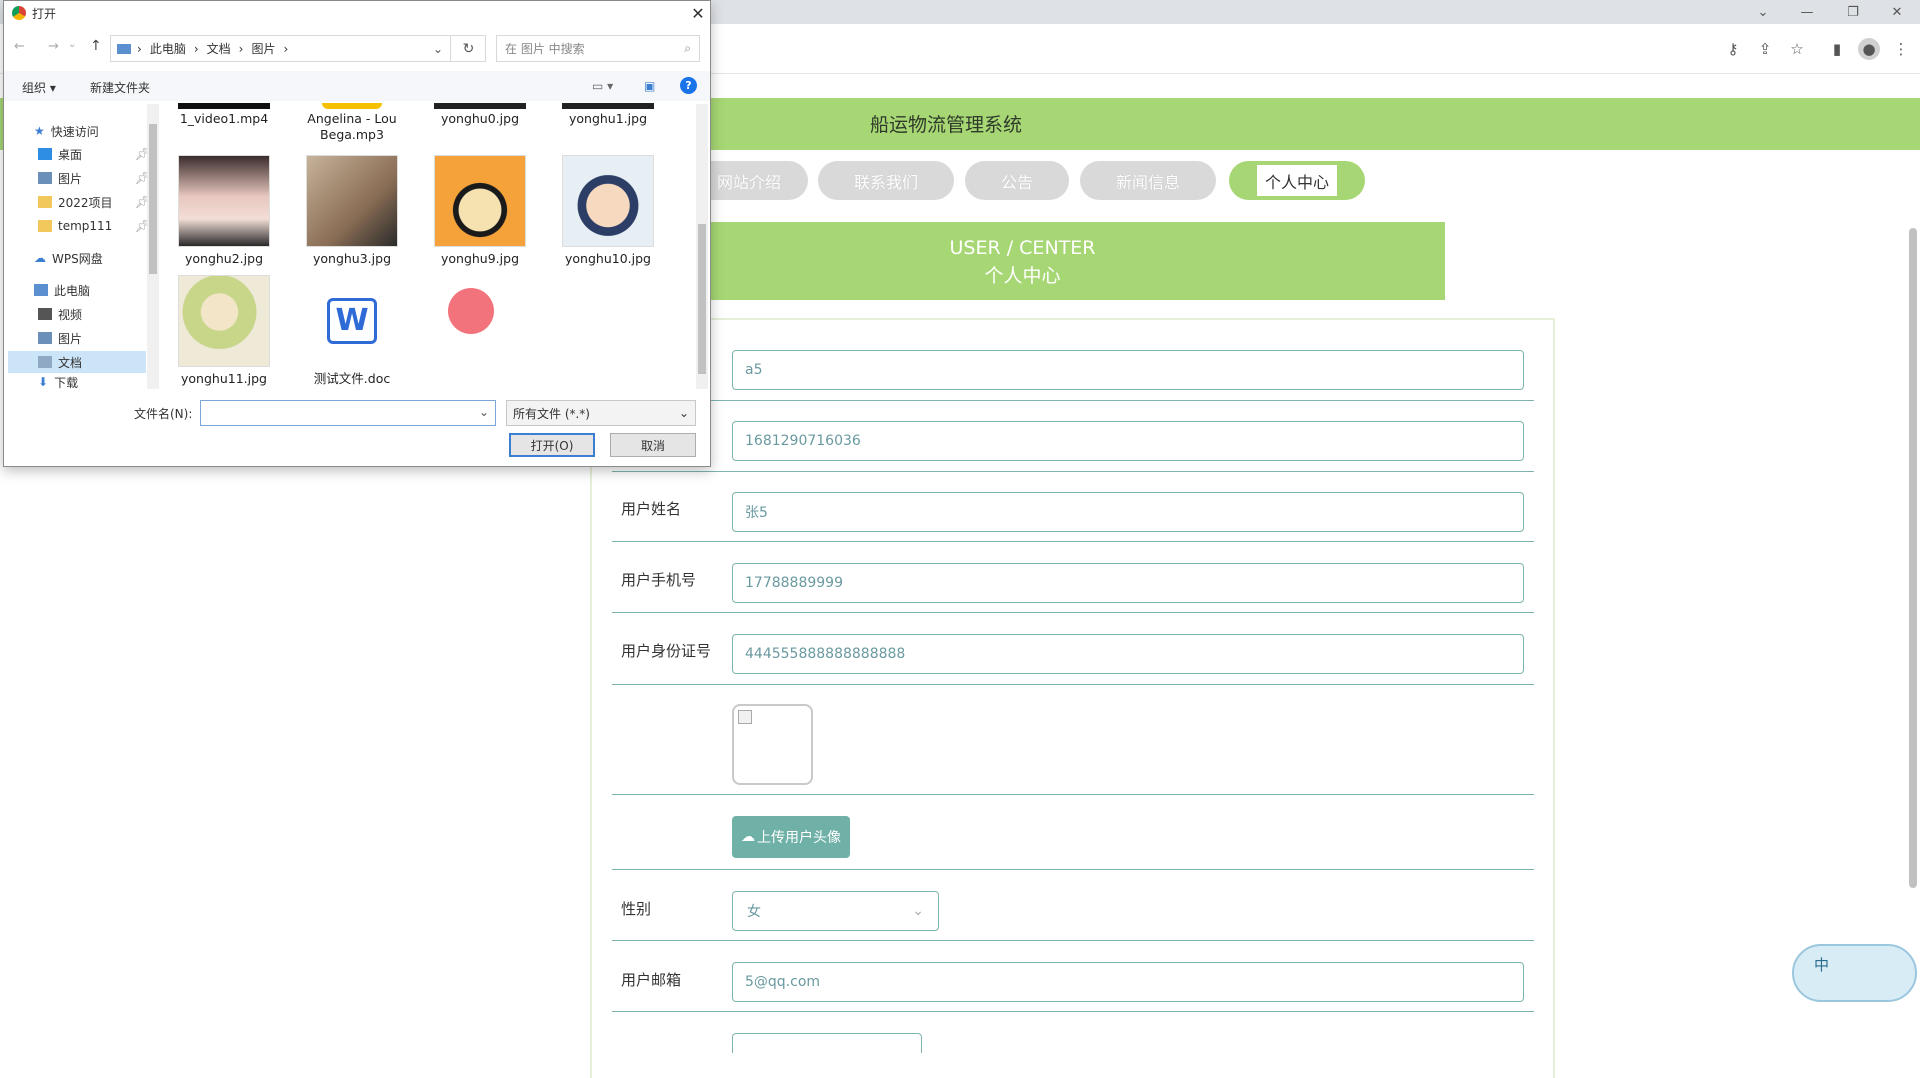 The height and width of the screenshot is (1078, 1920). Describe the element at coordinates (224, 331) in the screenshot. I see `file-item: yonghu11.jpg` at that location.